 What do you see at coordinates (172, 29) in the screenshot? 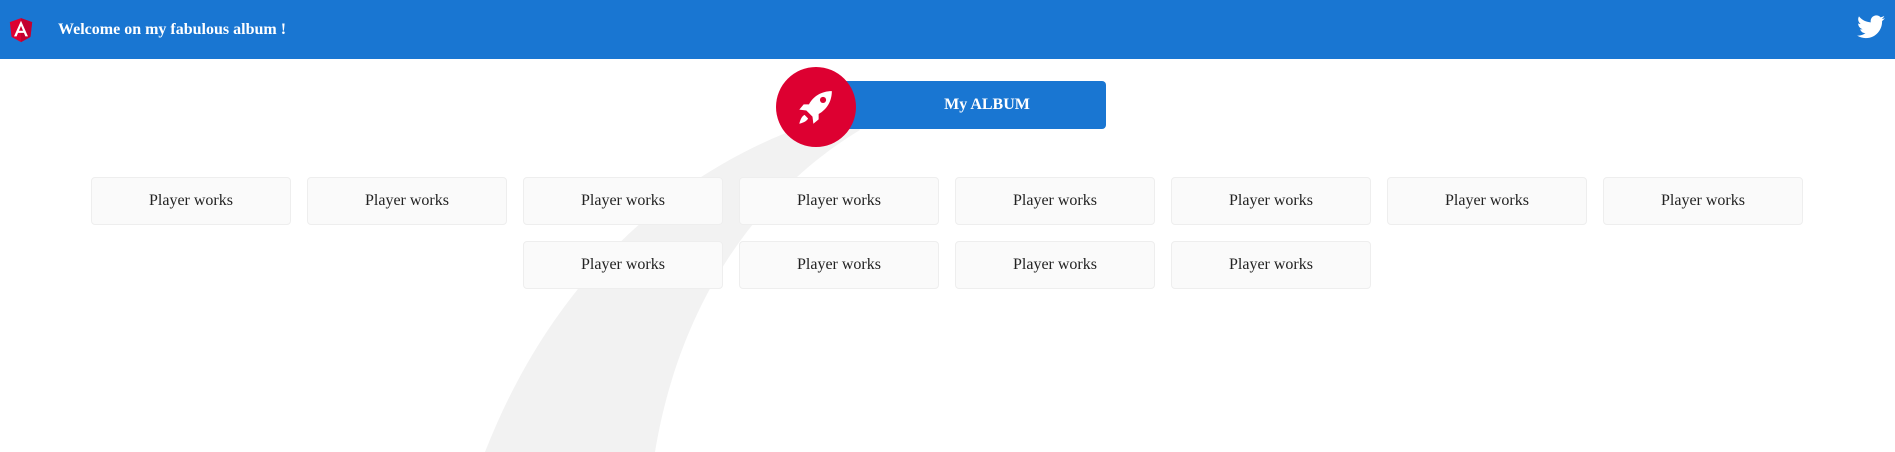
I see `page-title: Welcome on my fabulous album !` at bounding box center [172, 29].